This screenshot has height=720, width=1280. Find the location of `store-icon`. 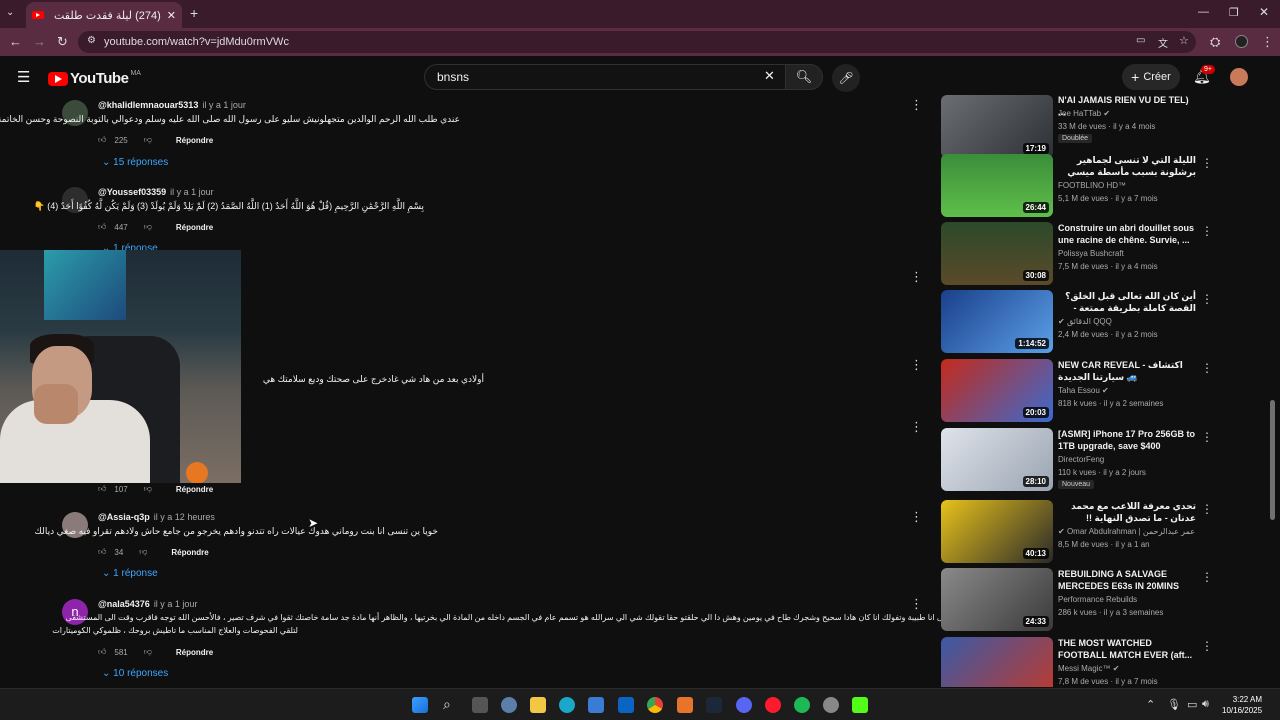

store-icon is located at coordinates (596, 705).